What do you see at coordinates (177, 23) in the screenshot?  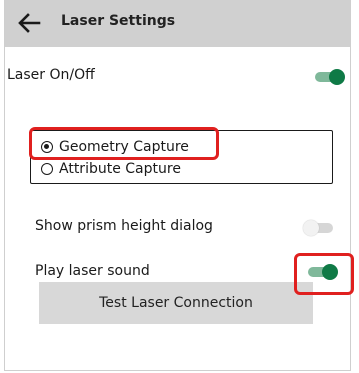 I see `header-bar: Laser Settings` at bounding box center [177, 23].